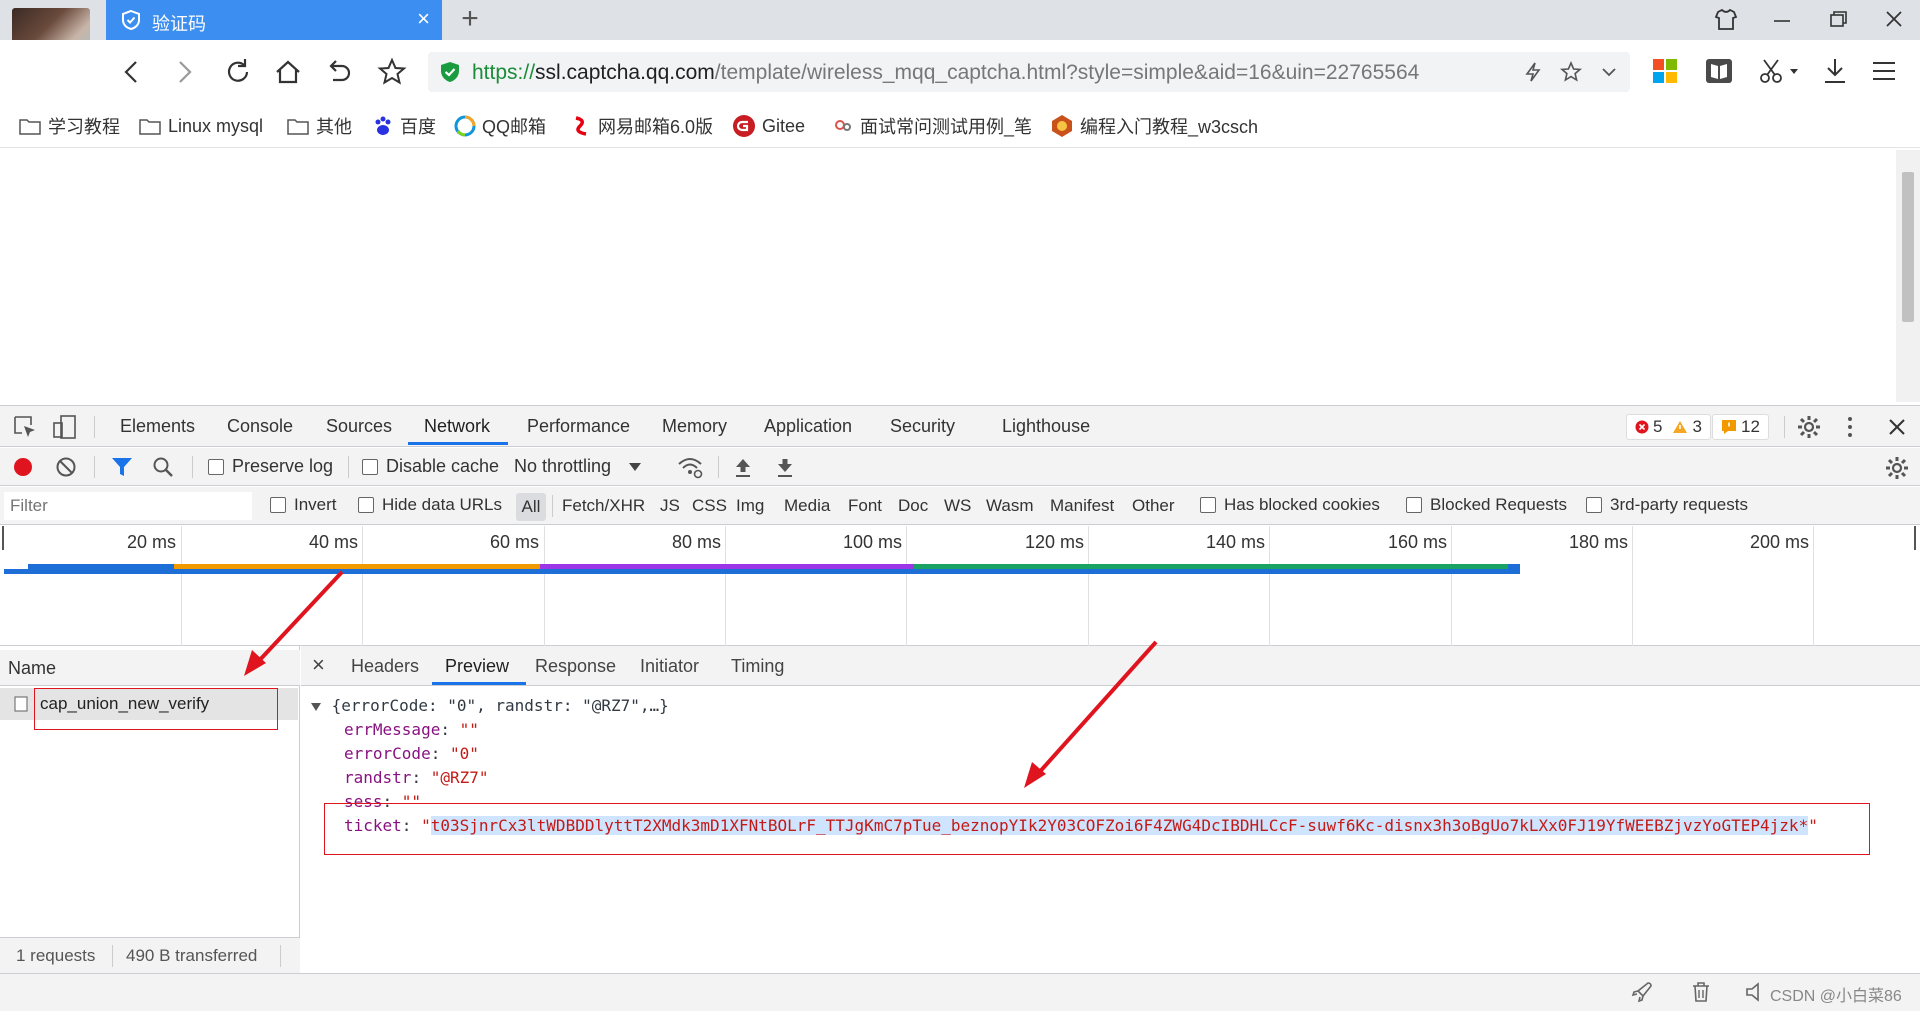  Describe the element at coordinates (1701, 992) in the screenshot. I see `trash-icon` at that location.